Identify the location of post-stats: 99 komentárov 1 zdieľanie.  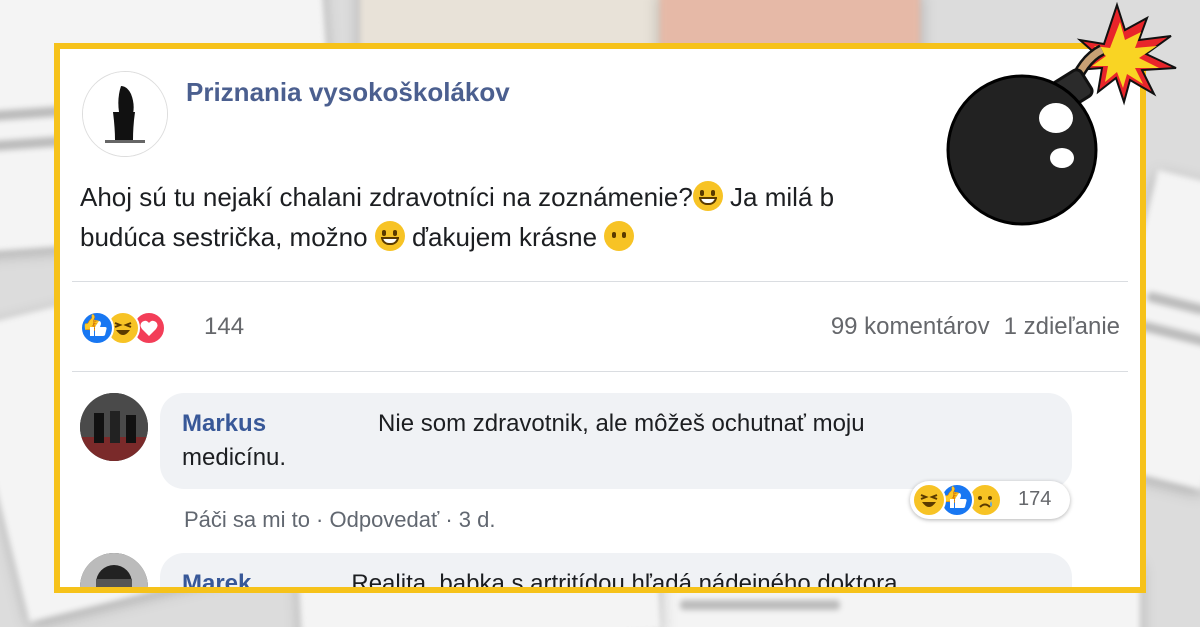
(968, 327).